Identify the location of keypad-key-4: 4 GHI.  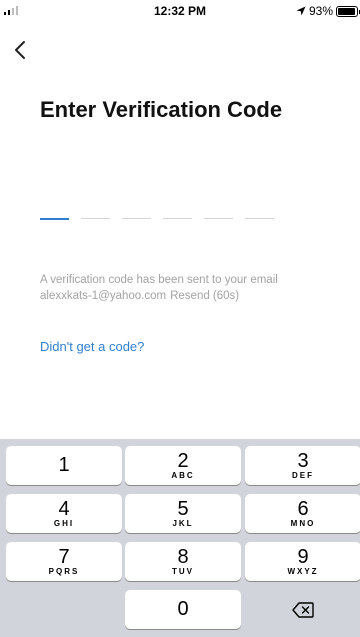
(64, 513).